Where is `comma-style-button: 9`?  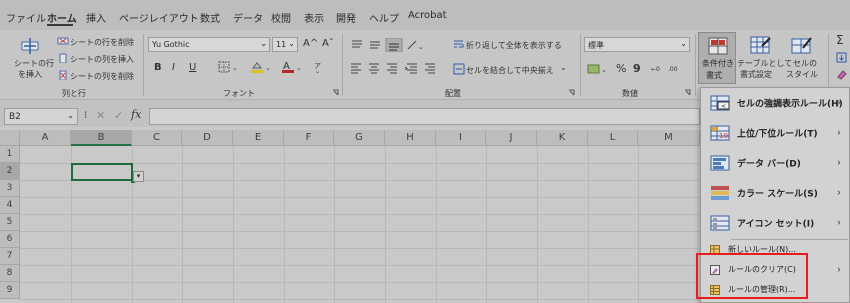 comma-style-button: 9 is located at coordinates (637, 68).